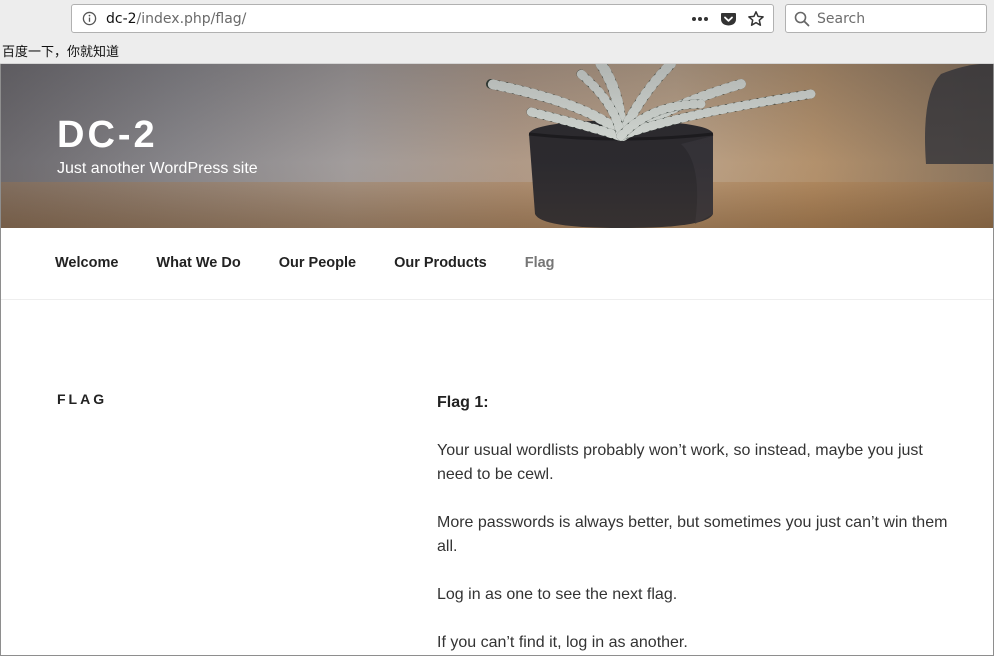  Describe the element at coordinates (440, 263) in the screenshot. I see `nav-item-our-products: Our Products` at that location.